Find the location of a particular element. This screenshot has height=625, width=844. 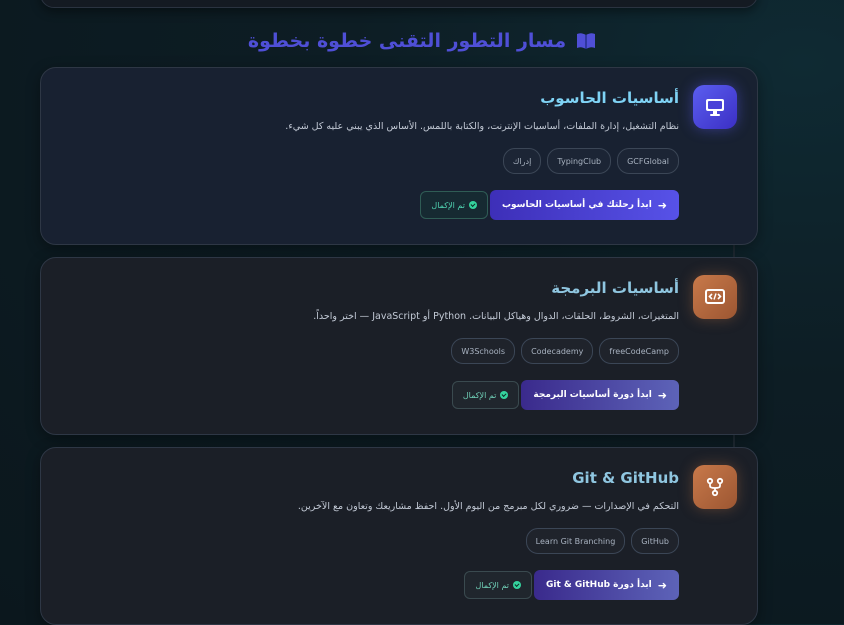

start-course-button: ➜ ابدأ دورة Git & GitHub is located at coordinates (606, 585).